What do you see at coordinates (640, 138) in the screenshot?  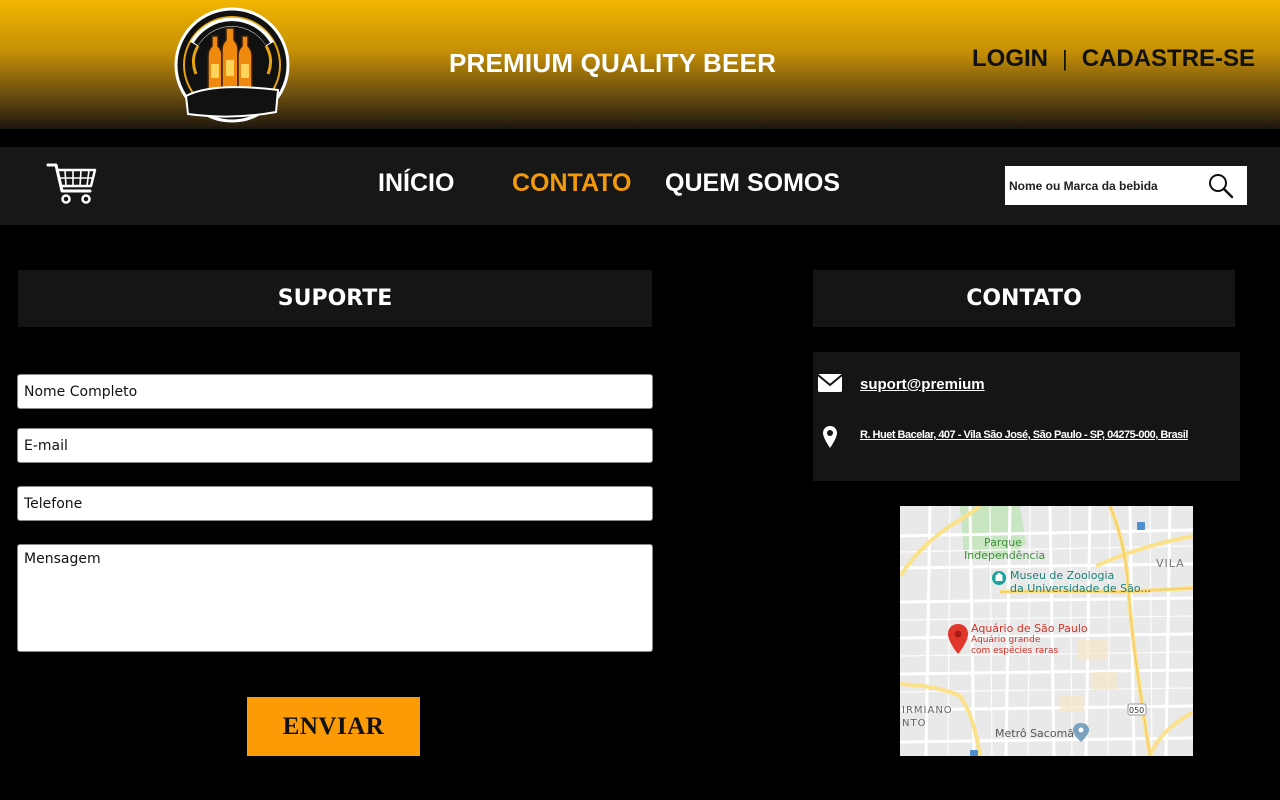 I see `header-divider` at bounding box center [640, 138].